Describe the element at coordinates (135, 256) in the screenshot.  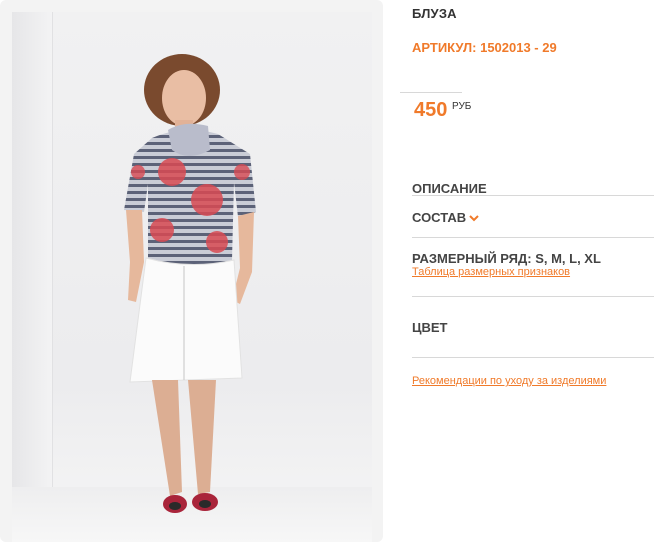
I see `model-arm-left` at that location.